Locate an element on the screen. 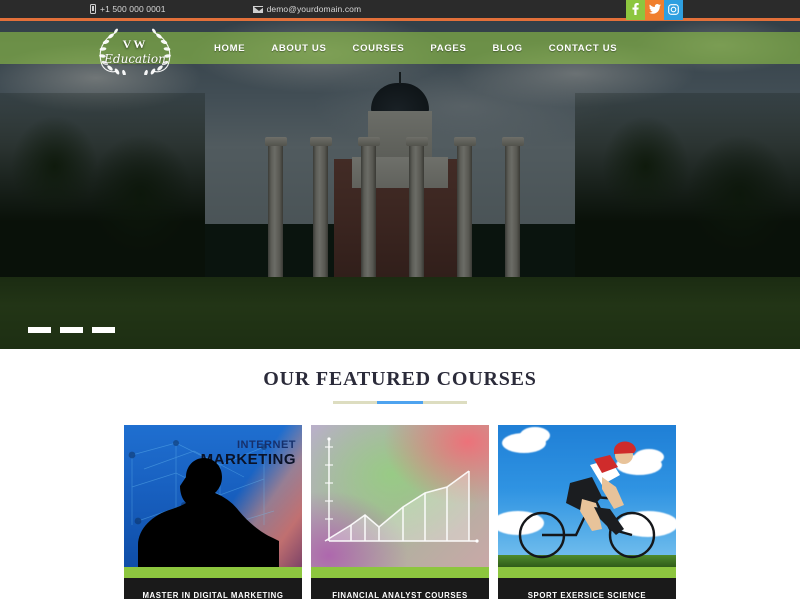 The width and height of the screenshot is (800, 599). course-card-image: INTERNET MARKETING is located at coordinates (213, 496).